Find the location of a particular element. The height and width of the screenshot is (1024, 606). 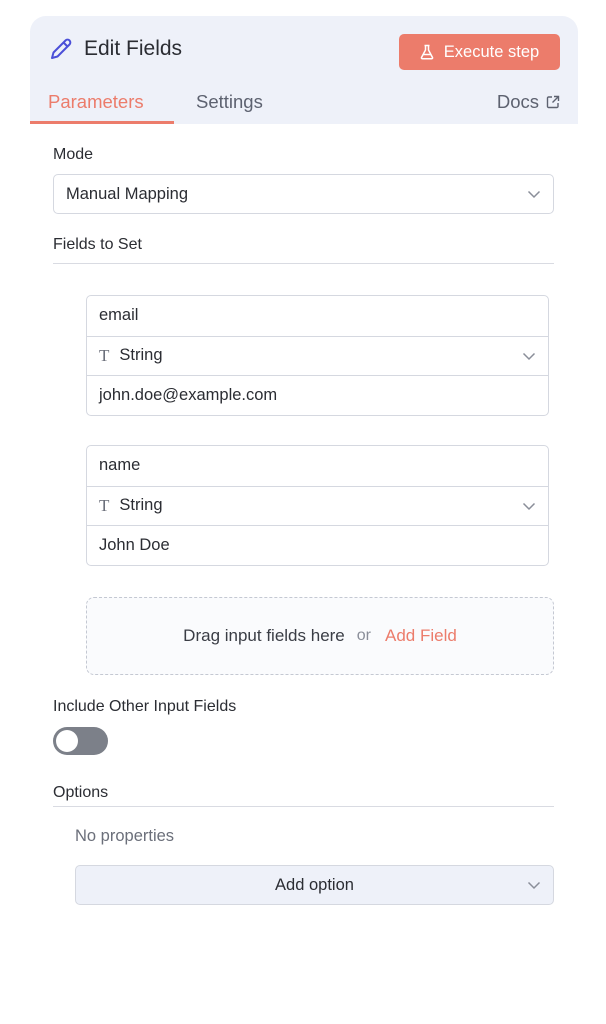

field-name-input: email is located at coordinates (317, 316).